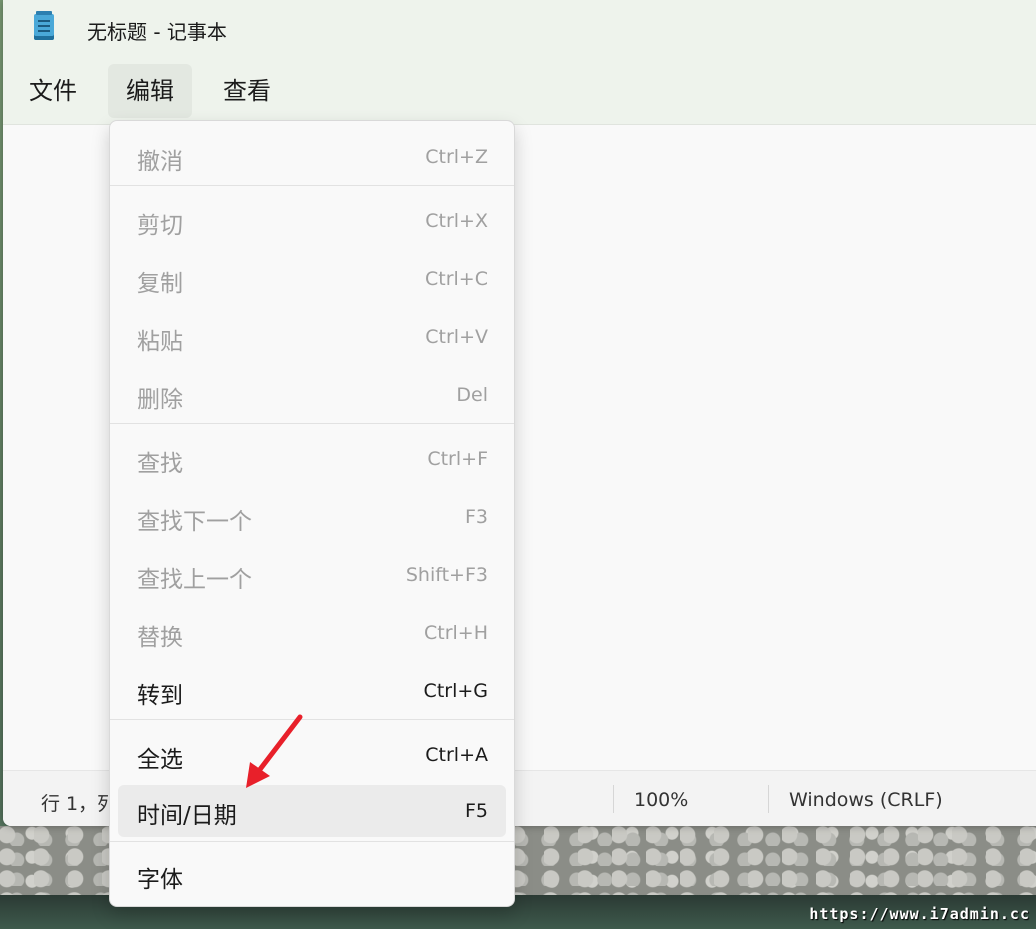  Describe the element at coordinates (312, 337) in the screenshot. I see `menu-item-paste: 粘贴 Ctrl+V` at that location.